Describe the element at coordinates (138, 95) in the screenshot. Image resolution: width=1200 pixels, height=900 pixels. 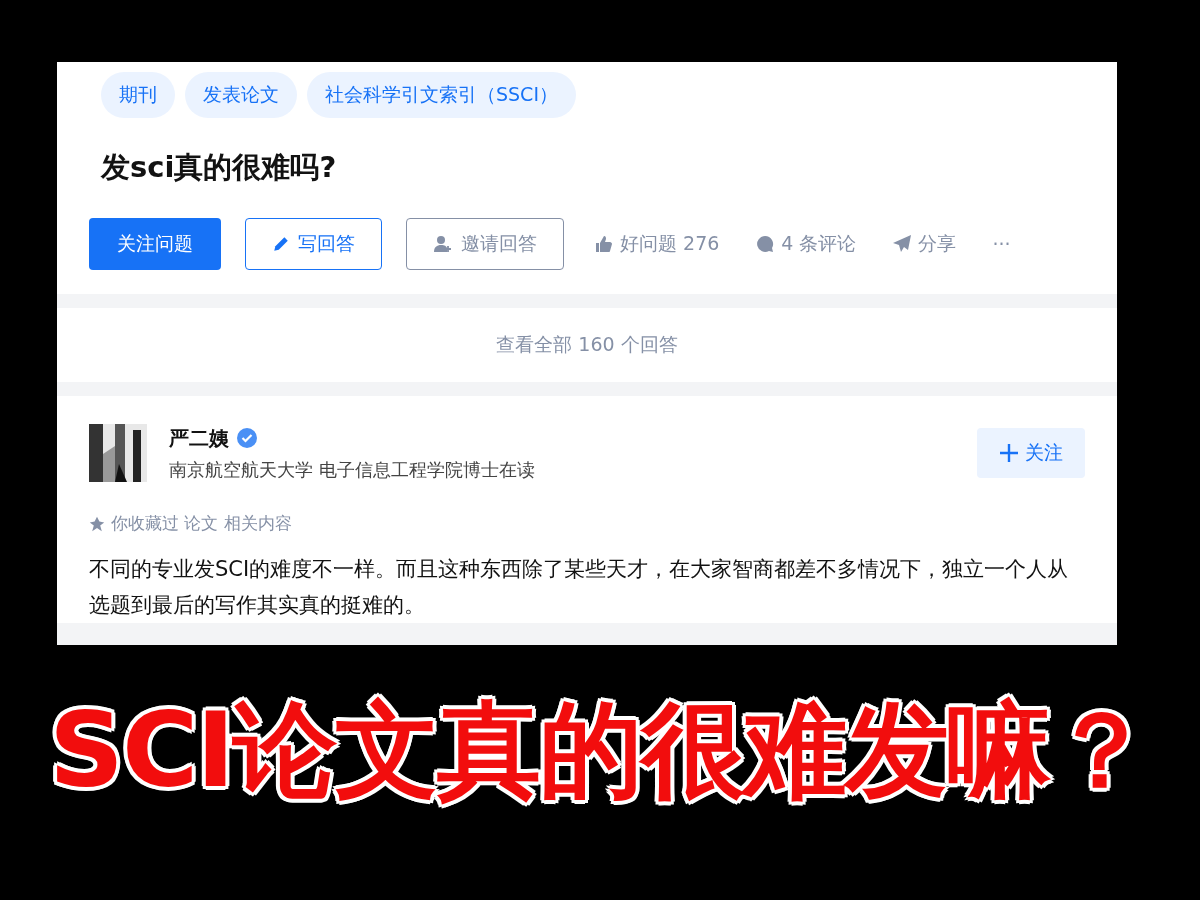
I see `topic-tag: 期刊` at that location.